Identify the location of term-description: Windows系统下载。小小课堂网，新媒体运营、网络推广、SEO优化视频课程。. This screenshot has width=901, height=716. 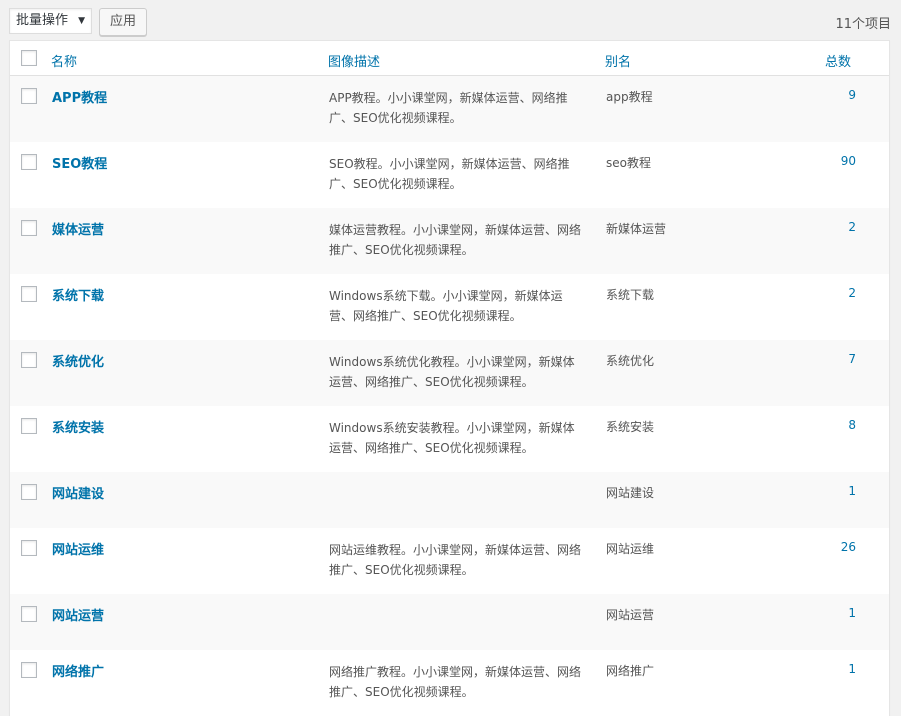
(446, 306).